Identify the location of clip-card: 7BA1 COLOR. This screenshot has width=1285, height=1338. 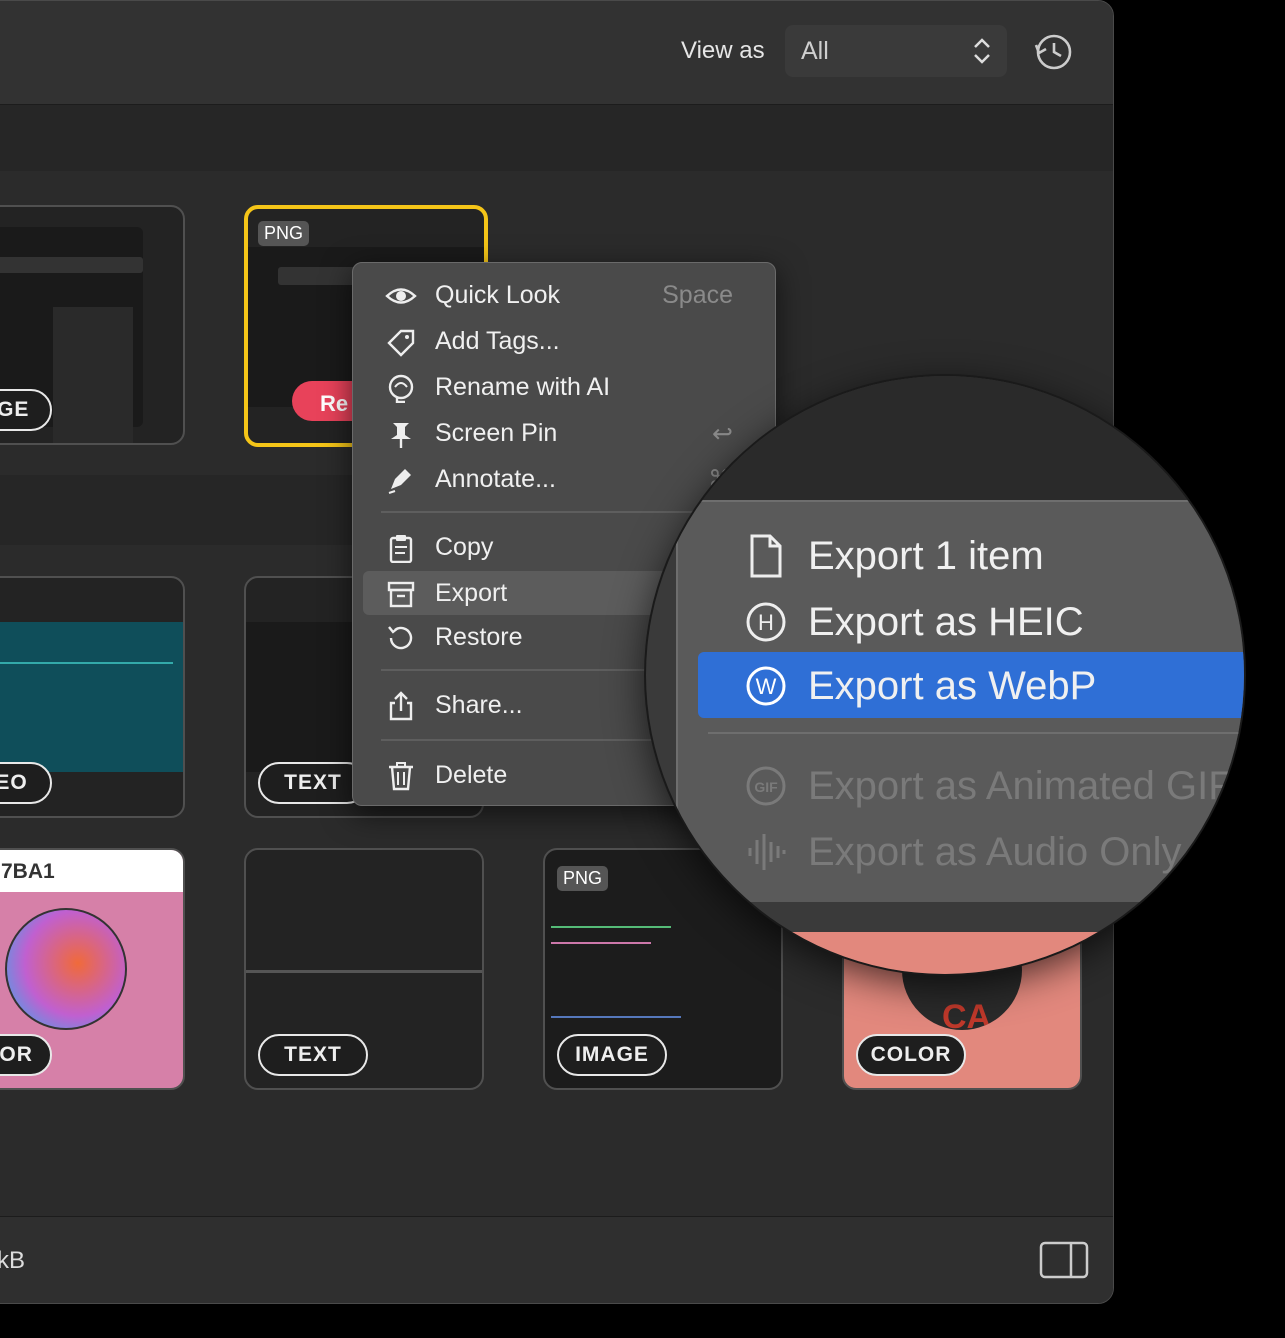
(92, 969).